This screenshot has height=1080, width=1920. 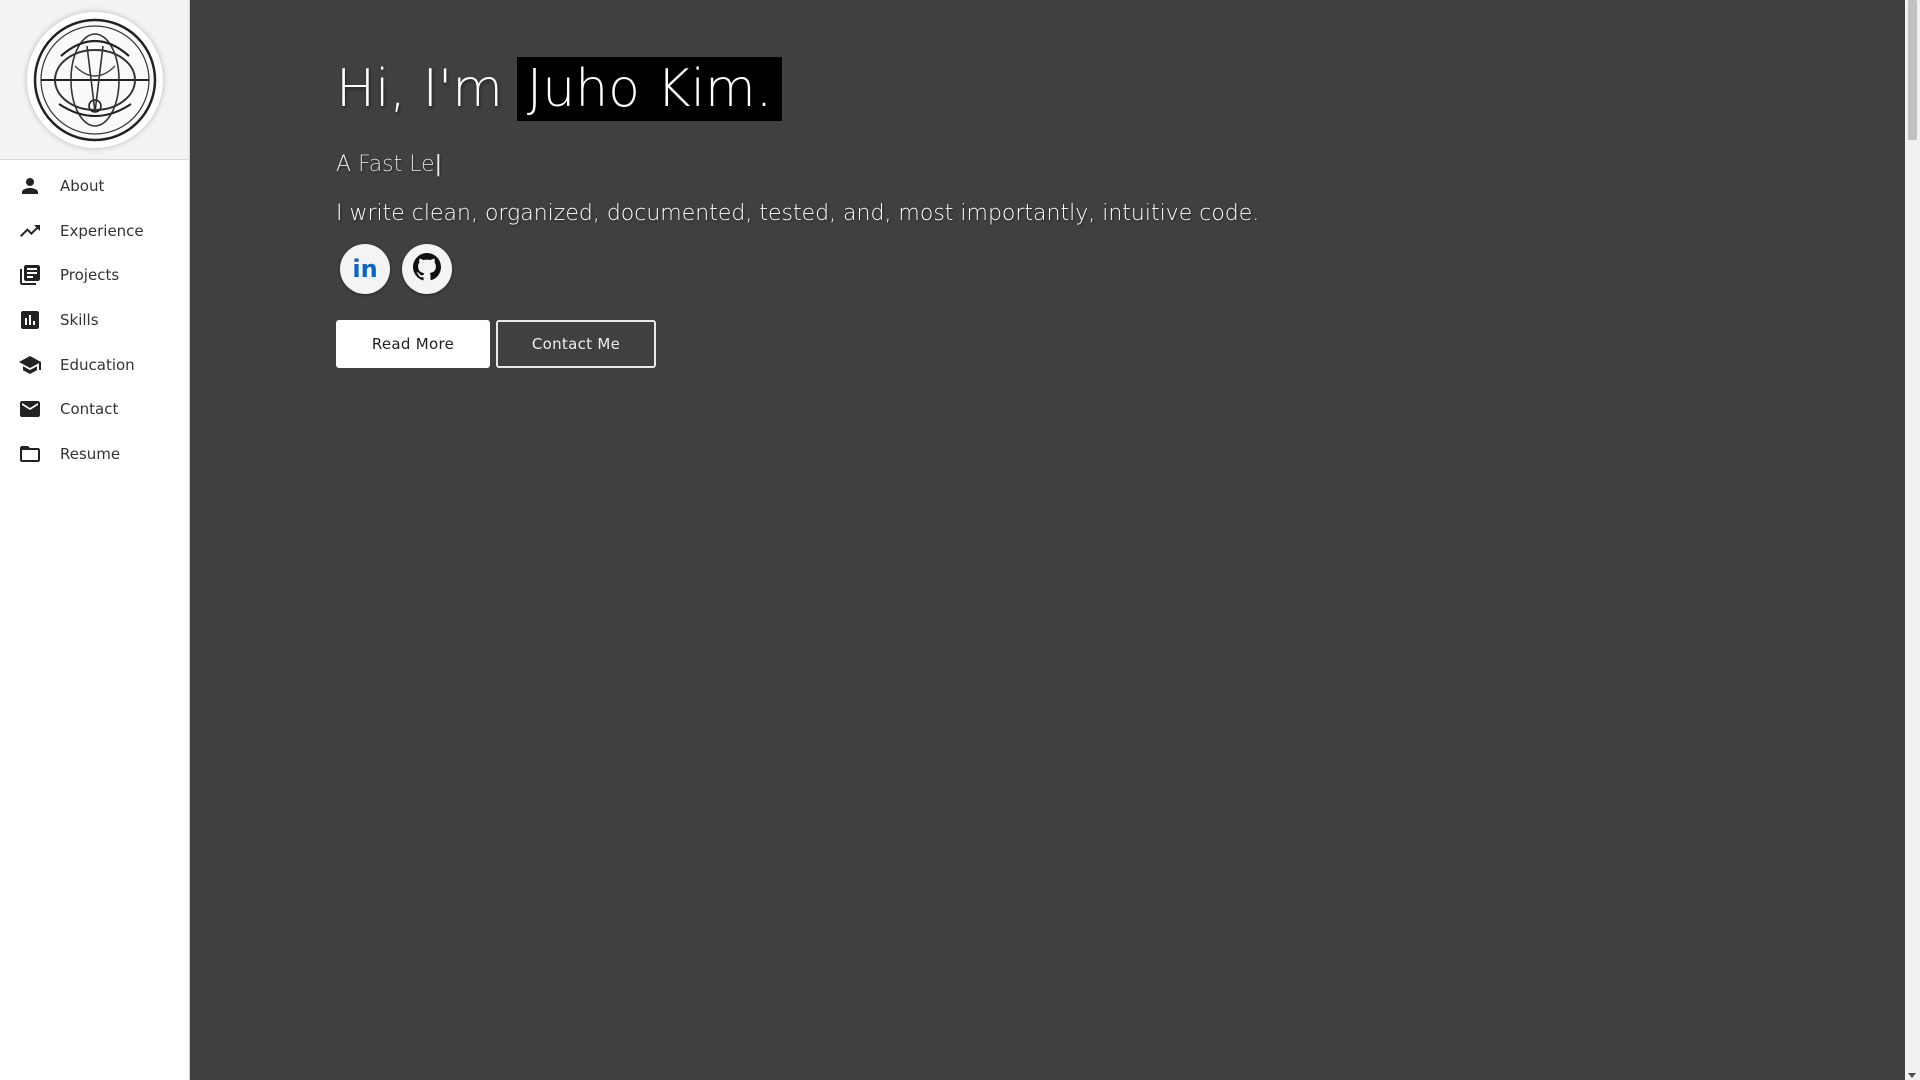 I want to click on sidebar-item-experience: Experience, so click(x=94, y=231).